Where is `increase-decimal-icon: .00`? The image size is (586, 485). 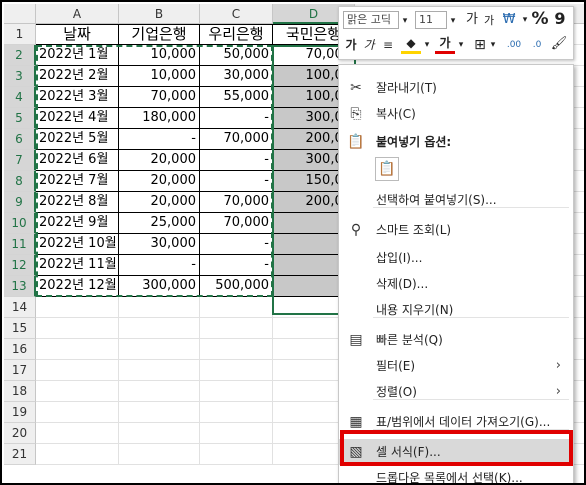 increase-decimal-icon: .00 is located at coordinates (514, 45).